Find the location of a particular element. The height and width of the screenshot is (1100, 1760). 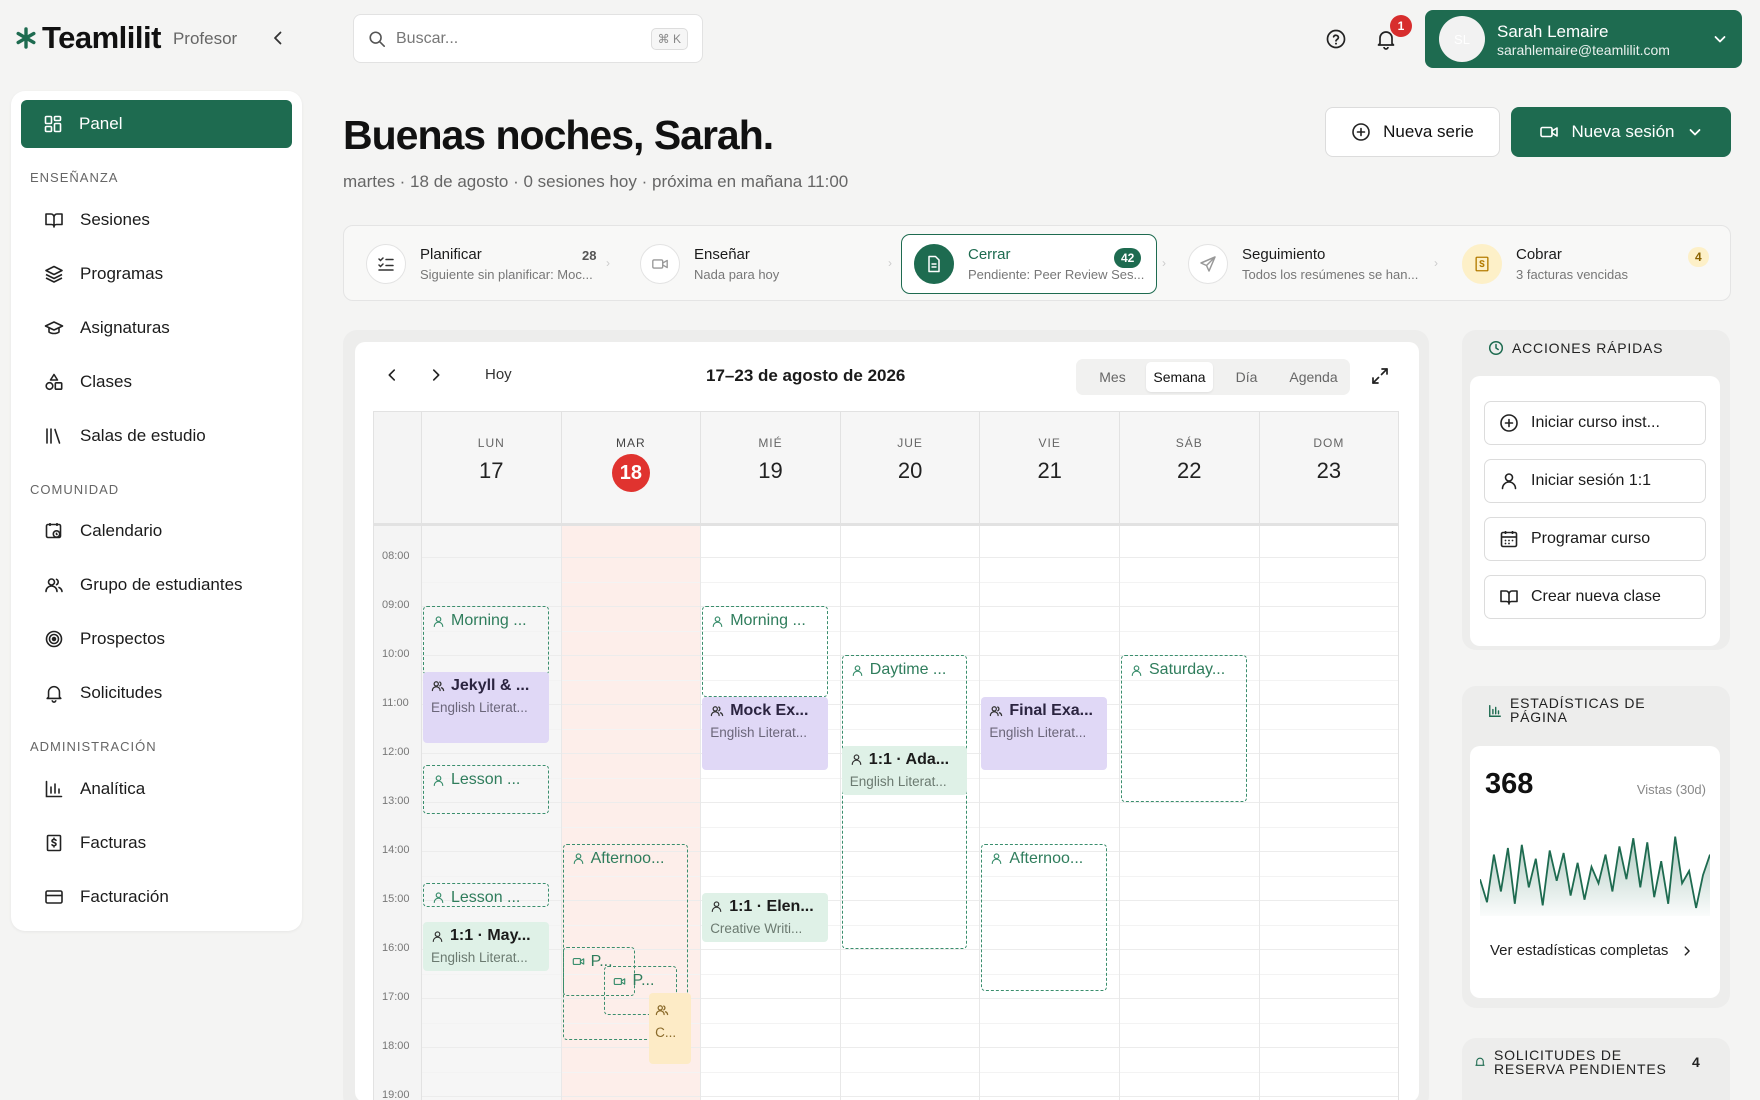

schedule-course-button: Programar curso is located at coordinates (1595, 539).